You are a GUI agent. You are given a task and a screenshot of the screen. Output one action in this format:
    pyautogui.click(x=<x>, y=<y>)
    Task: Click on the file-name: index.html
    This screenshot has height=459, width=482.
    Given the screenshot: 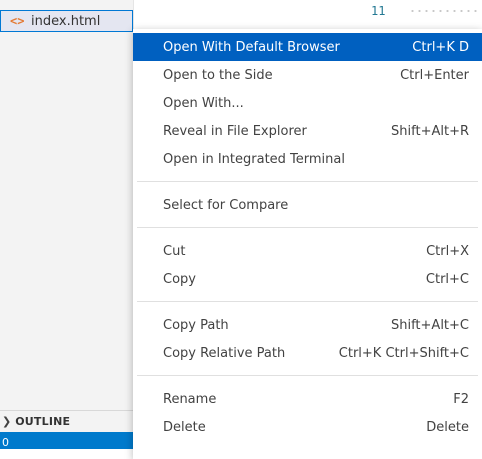 What is the action you would take?
    pyautogui.click(x=66, y=21)
    